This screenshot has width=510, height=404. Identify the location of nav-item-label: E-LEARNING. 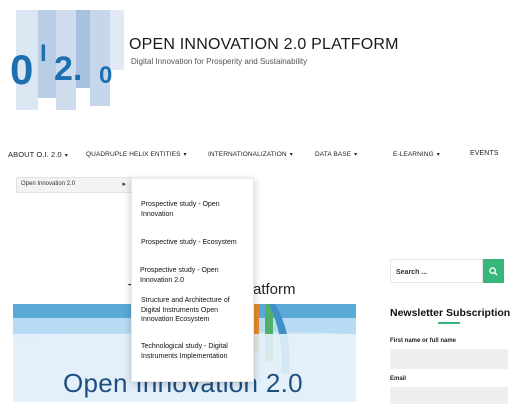
(413, 154).